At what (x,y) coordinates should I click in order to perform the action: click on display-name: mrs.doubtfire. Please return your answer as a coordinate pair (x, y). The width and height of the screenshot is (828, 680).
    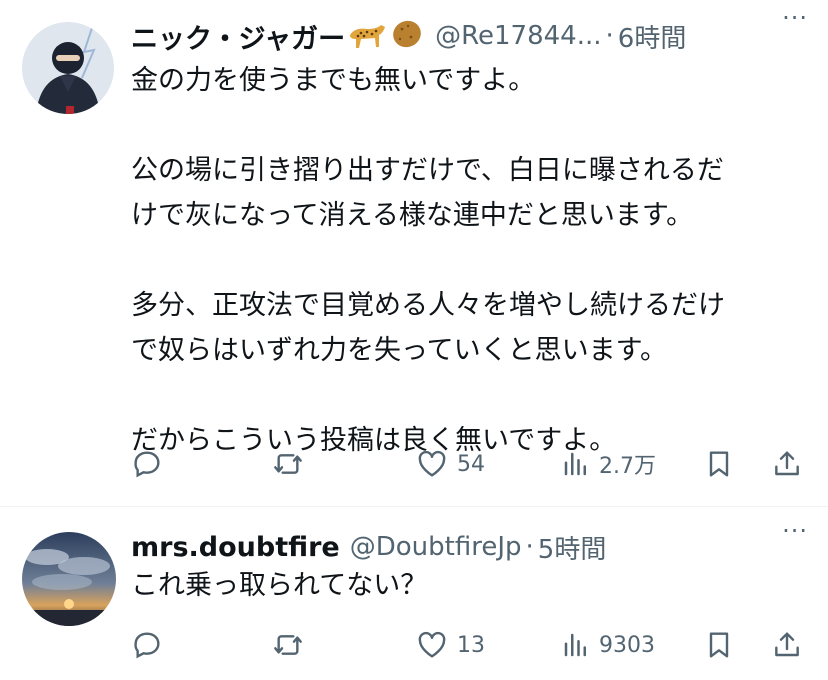
    Looking at the image, I should click on (235, 547).